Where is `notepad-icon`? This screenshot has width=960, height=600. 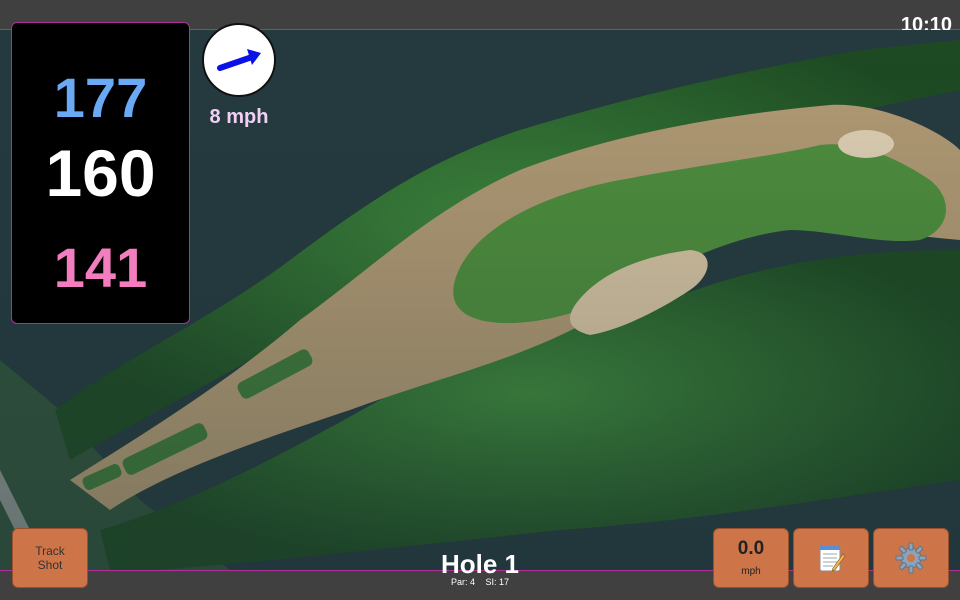 notepad-icon is located at coordinates (832, 558).